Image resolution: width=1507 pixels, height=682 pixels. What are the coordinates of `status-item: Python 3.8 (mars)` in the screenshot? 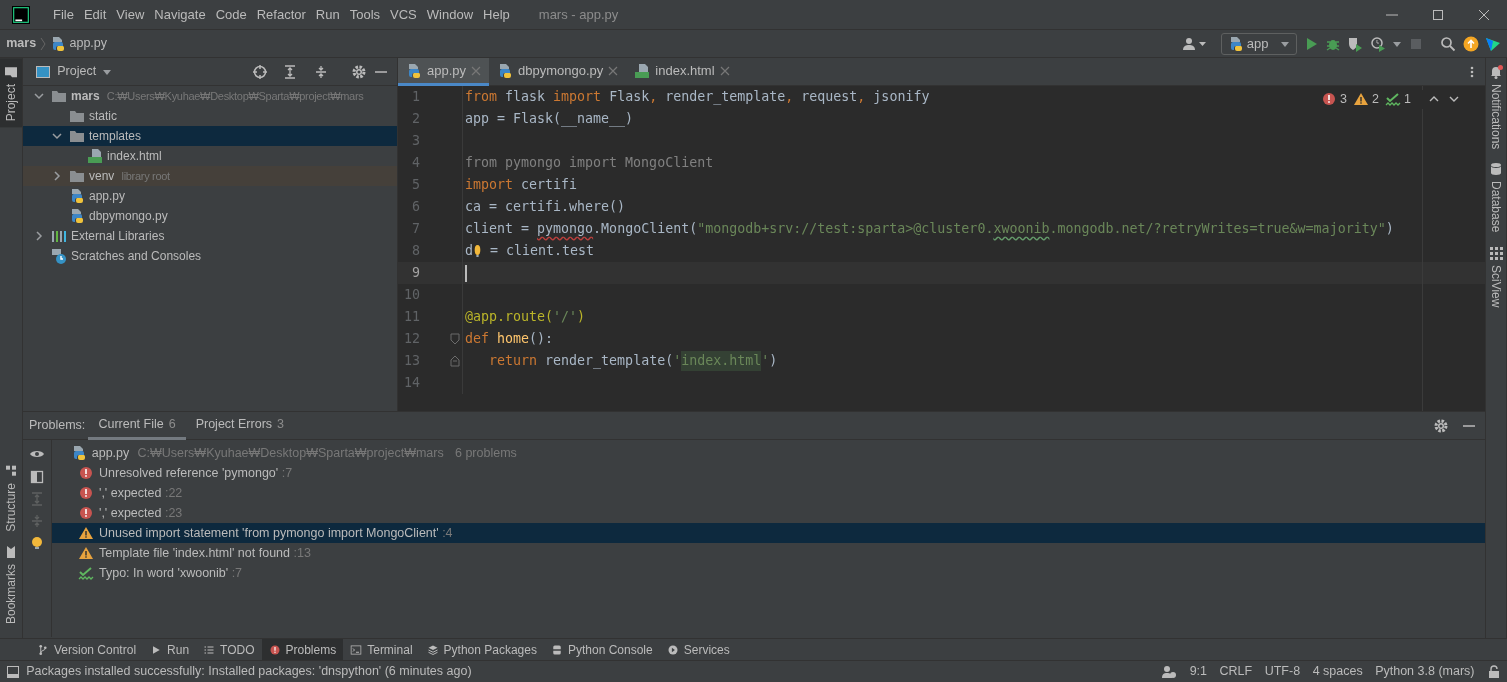 It's located at (1425, 671).